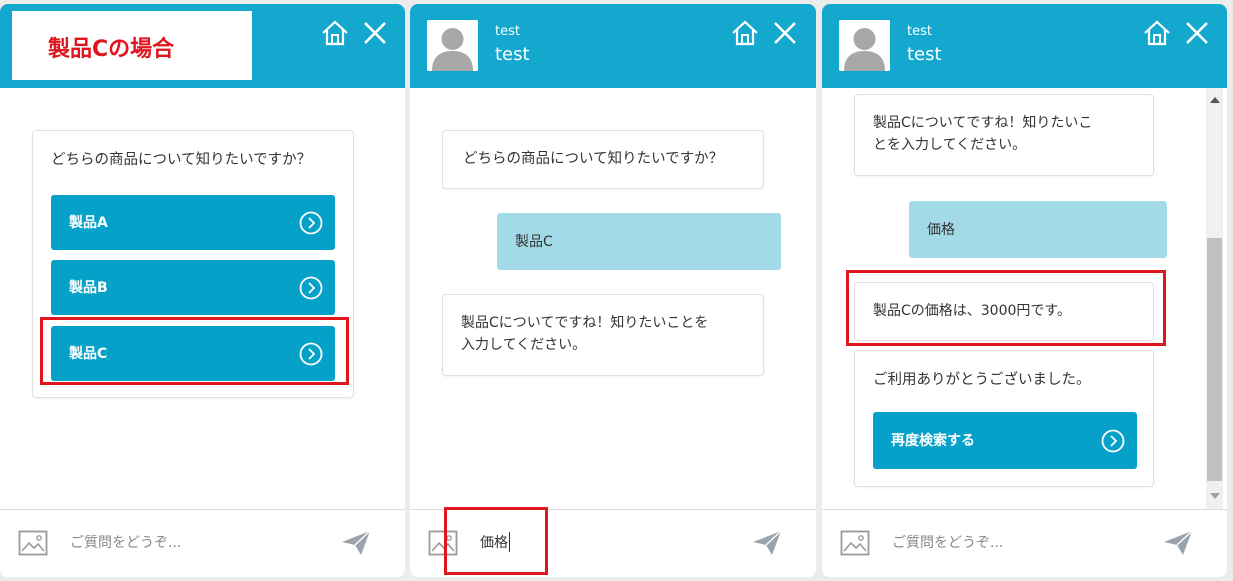  What do you see at coordinates (193, 222) in the screenshot?
I see `option-button-product-a: 製品A` at bounding box center [193, 222].